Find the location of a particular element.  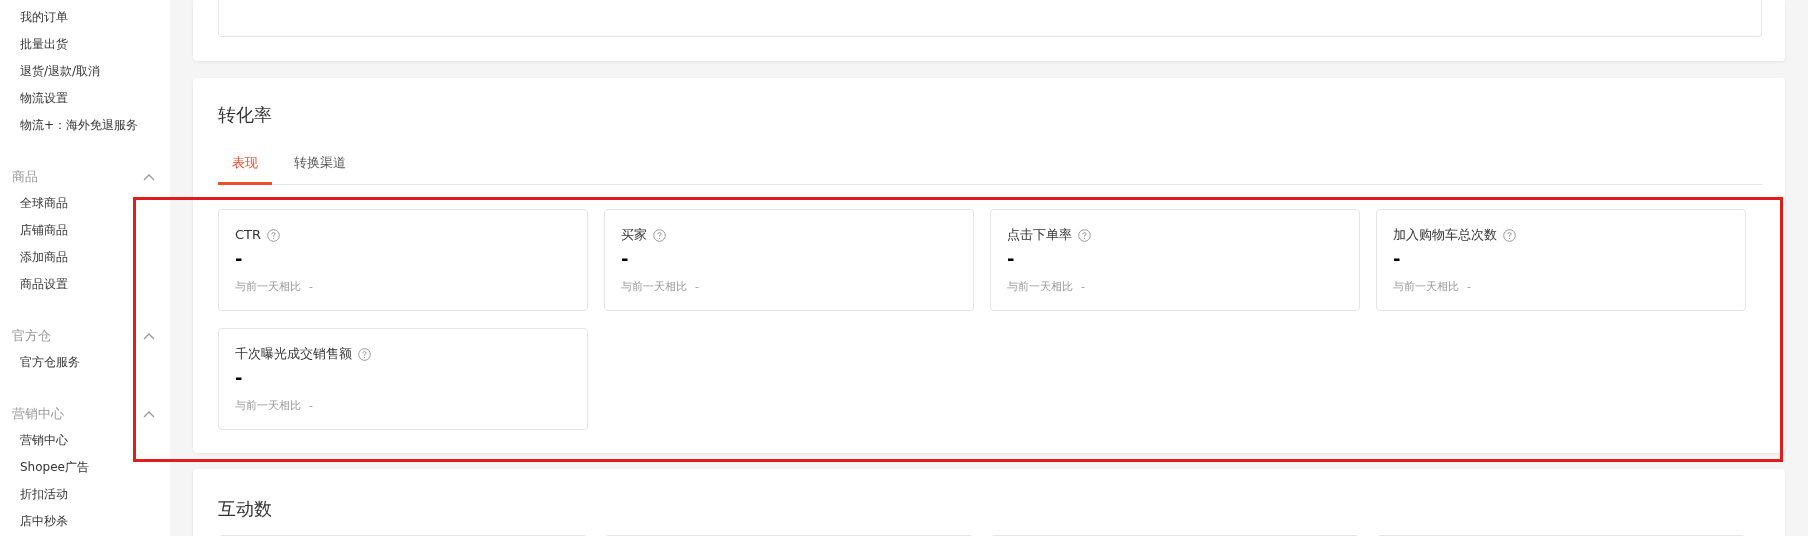

sidebar-item: 物流+：海外免退服务 is located at coordinates (85, 125).